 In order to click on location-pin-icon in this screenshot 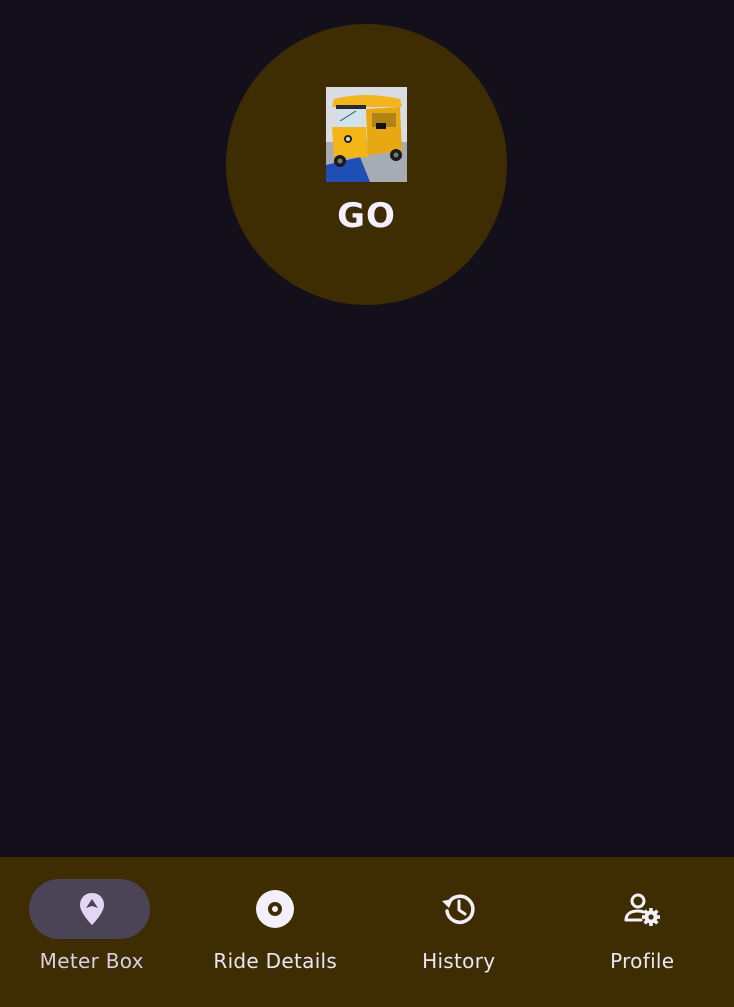, I will do `click(92, 909)`.